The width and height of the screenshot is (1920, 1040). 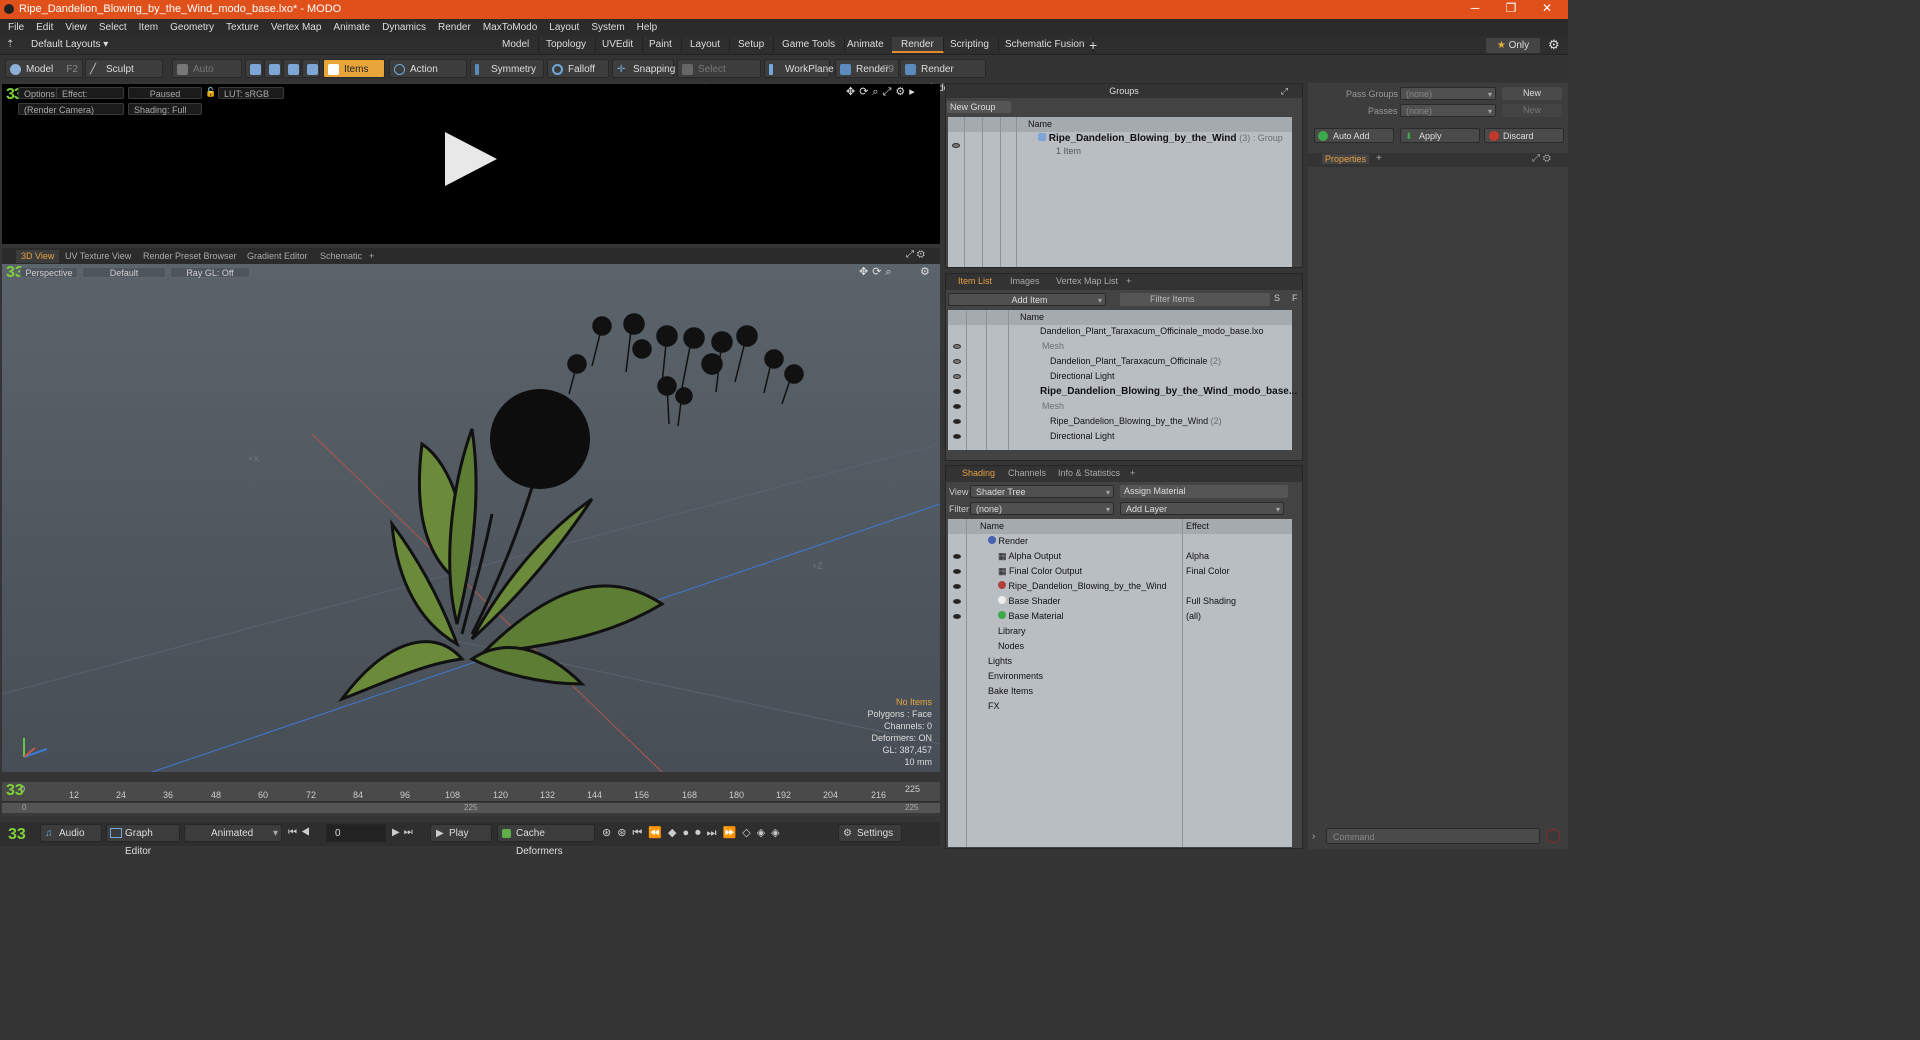 What do you see at coordinates (124, 68) in the screenshot?
I see `sculpt-button: ╱ Sculpt` at bounding box center [124, 68].